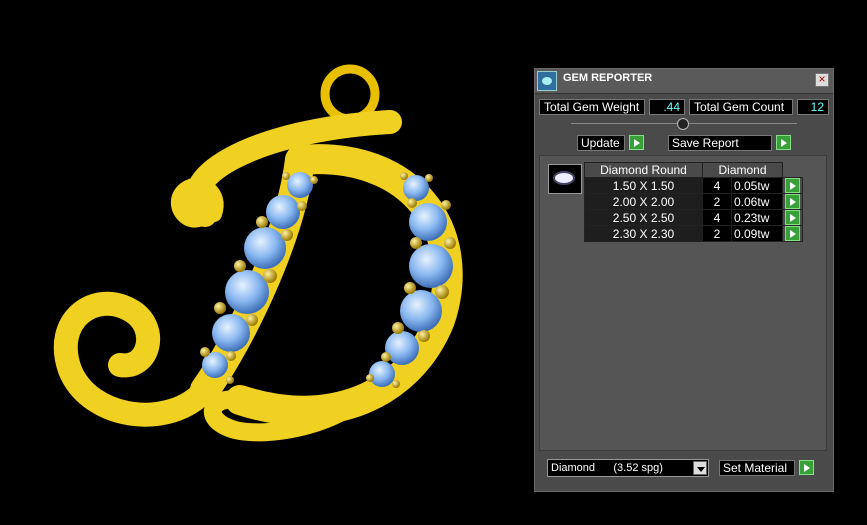  I want to click on save-report-play-icon, so click(783, 142).